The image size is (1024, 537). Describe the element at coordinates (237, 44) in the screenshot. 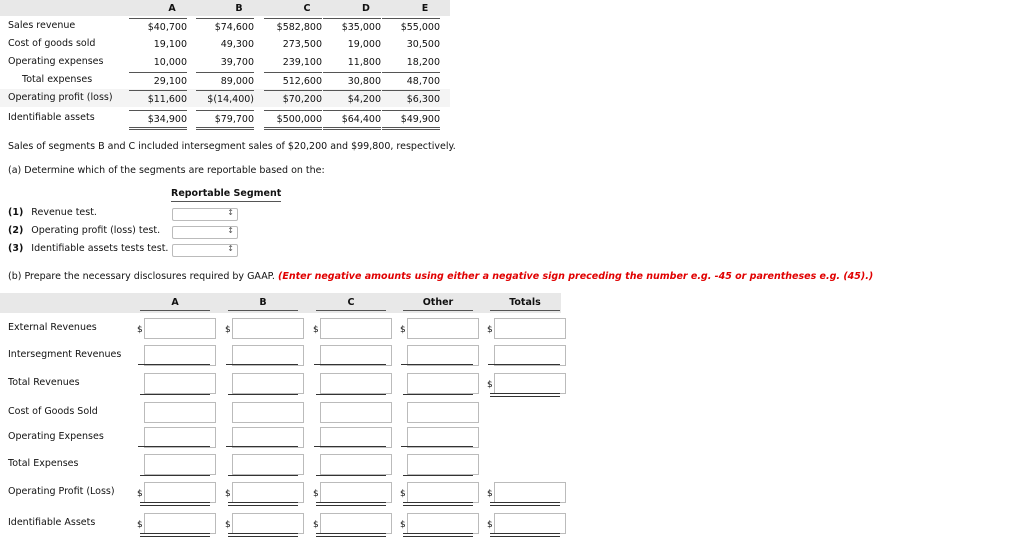

I see `table-cell: 49,300` at that location.